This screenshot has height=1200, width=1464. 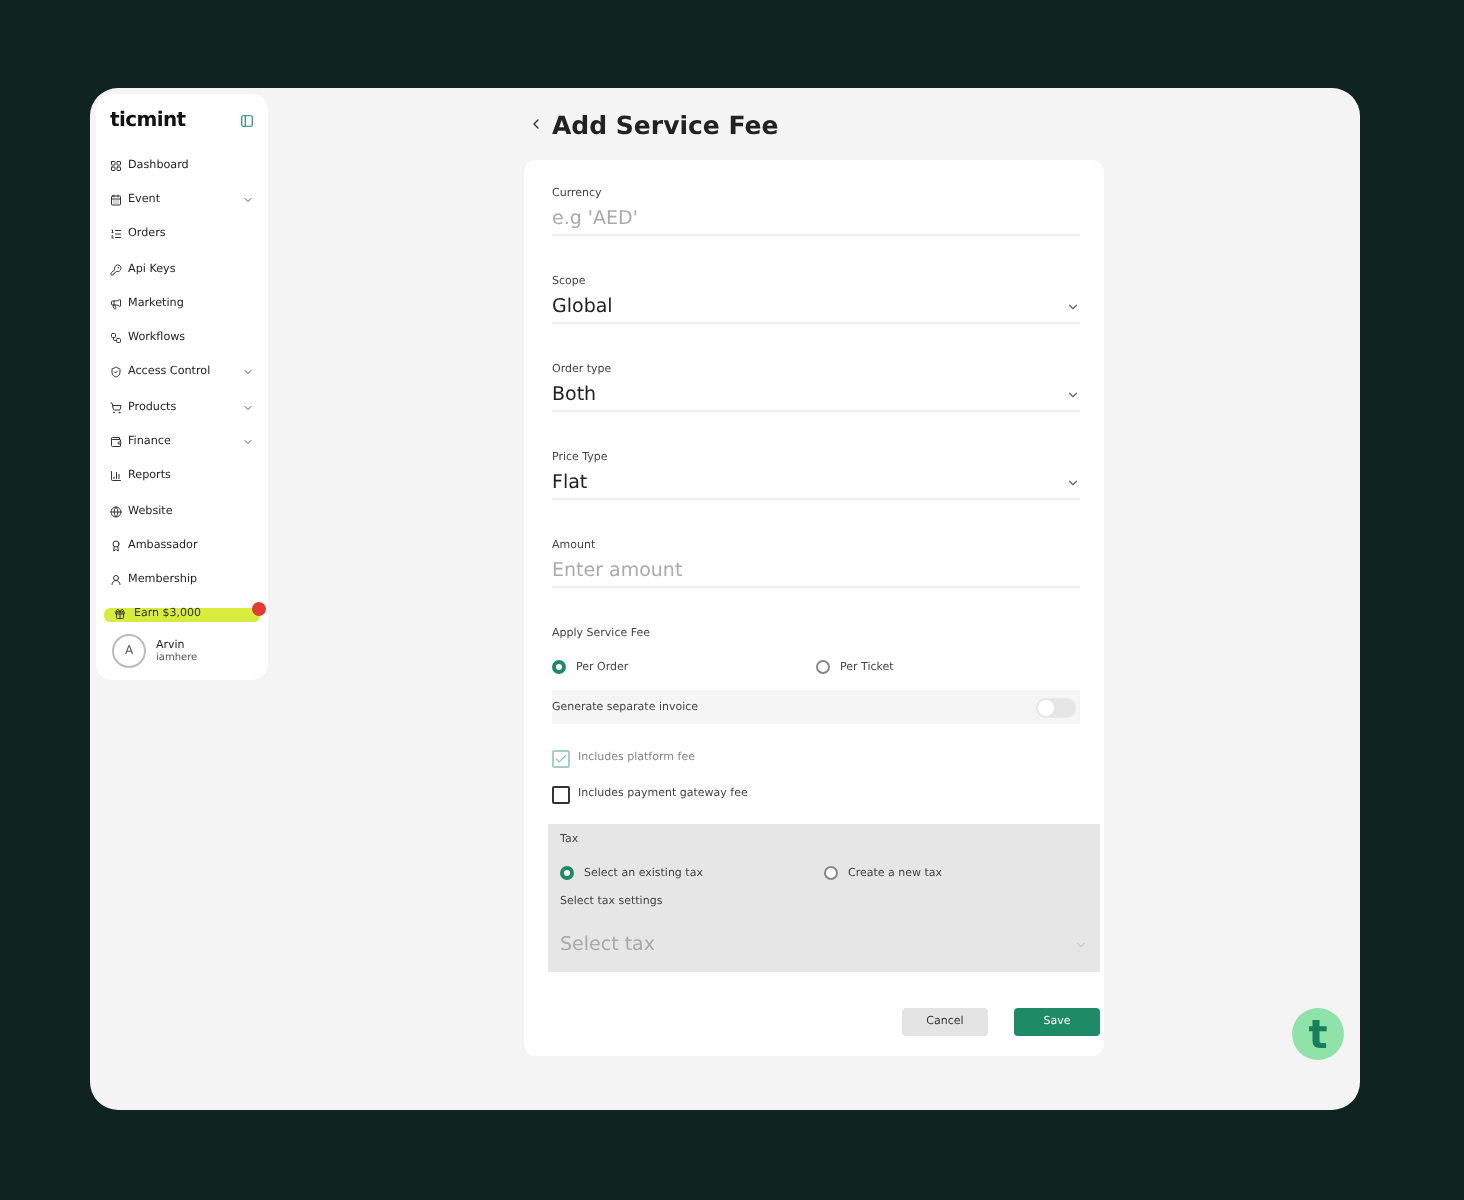 What do you see at coordinates (116, 545) in the screenshot?
I see `award-icon` at bounding box center [116, 545].